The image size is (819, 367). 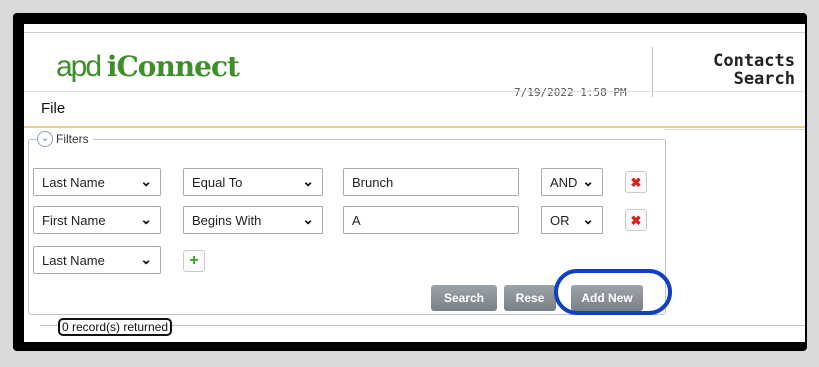 I want to click on filter-1-value-input: Brunch, so click(x=431, y=182).